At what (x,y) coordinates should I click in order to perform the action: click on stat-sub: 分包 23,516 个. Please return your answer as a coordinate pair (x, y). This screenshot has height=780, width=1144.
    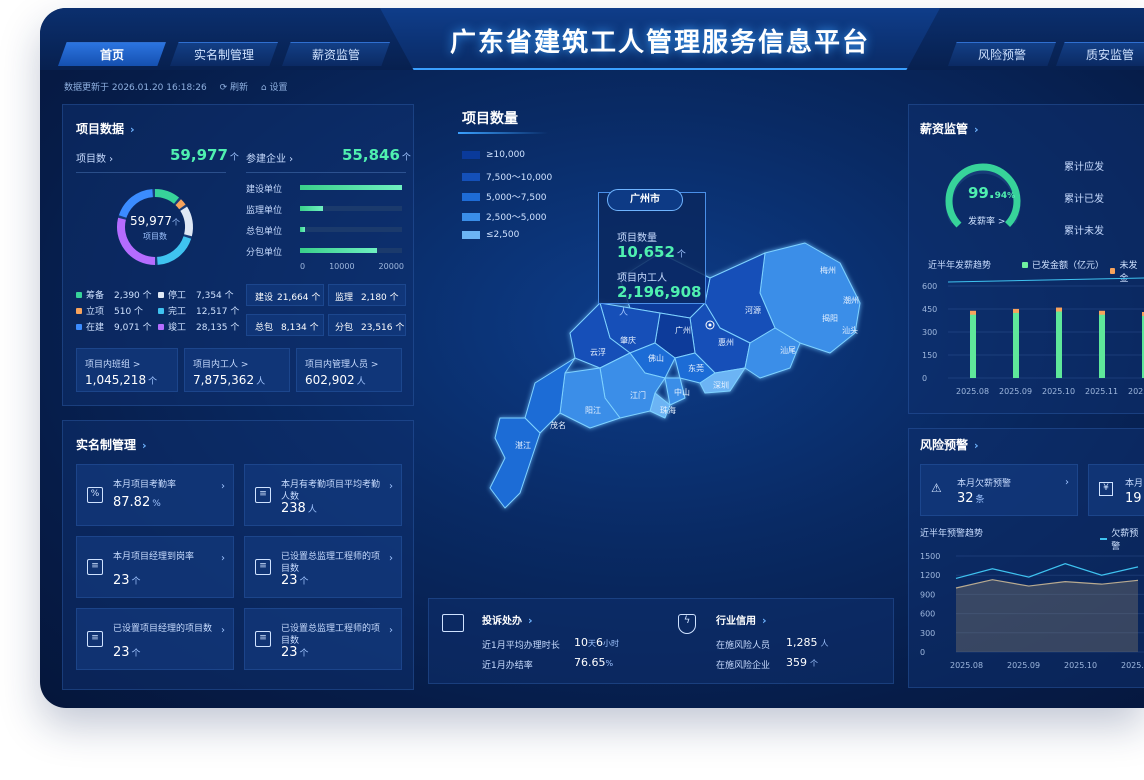
    Looking at the image, I should click on (367, 325).